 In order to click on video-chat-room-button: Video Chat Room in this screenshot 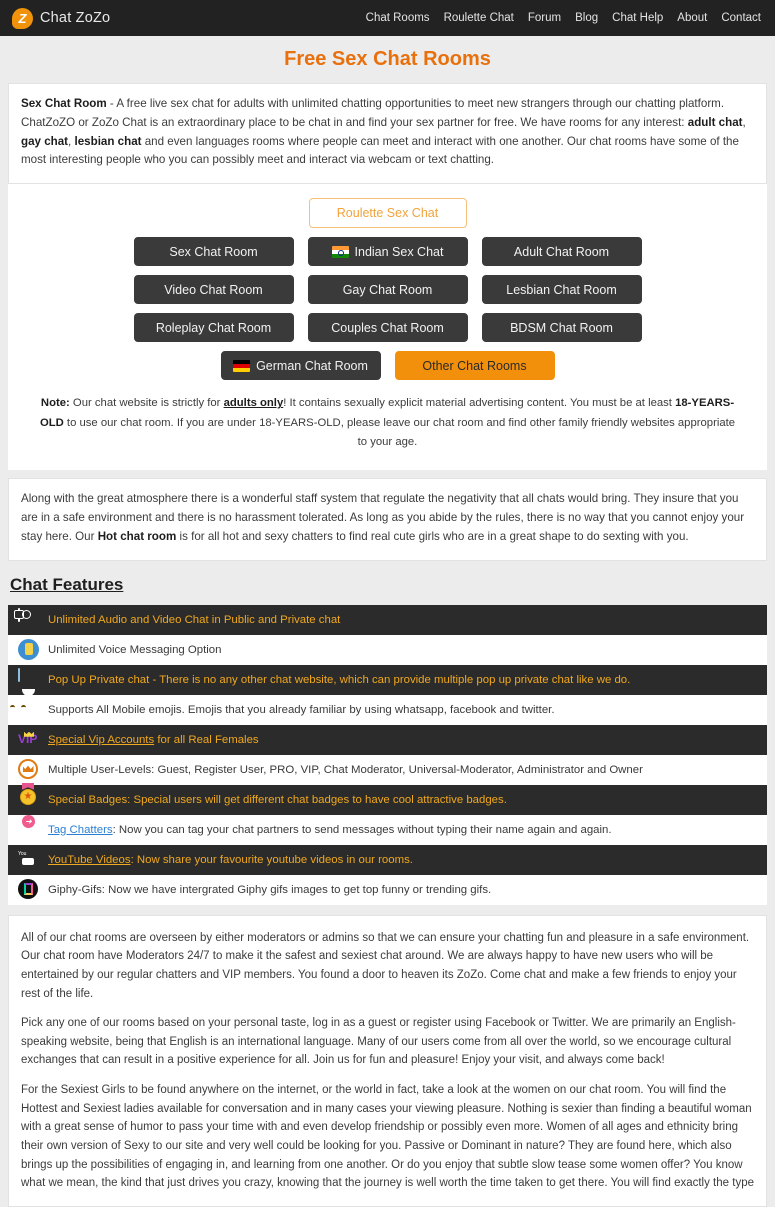, I will do `click(213, 290)`.